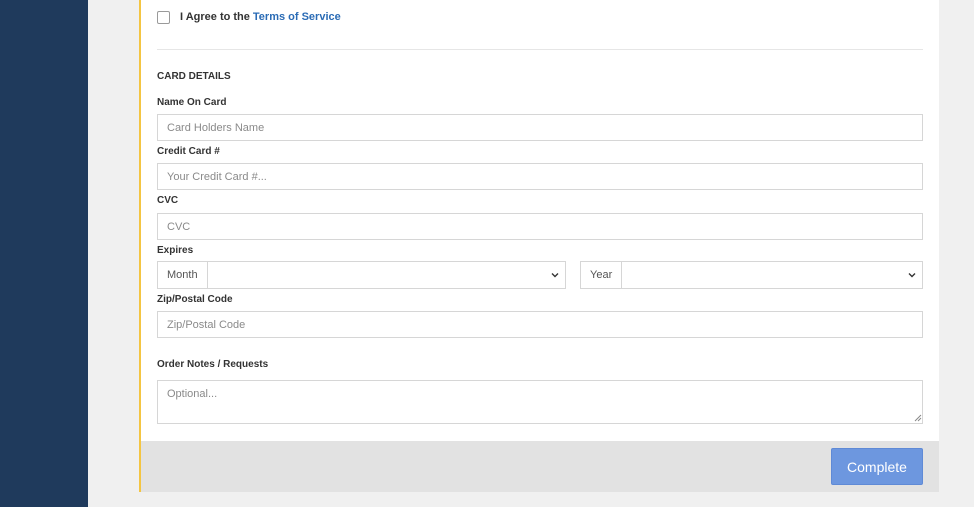 Image resolution: width=974 pixels, height=507 pixels. What do you see at coordinates (188, 151) in the screenshot?
I see `credit-card-label: Credit Card #` at bounding box center [188, 151].